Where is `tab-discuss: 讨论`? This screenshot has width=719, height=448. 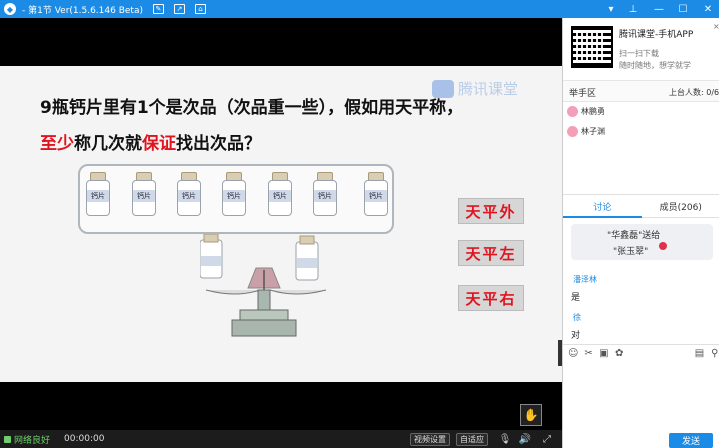 tab-discuss: 讨论 is located at coordinates (602, 206).